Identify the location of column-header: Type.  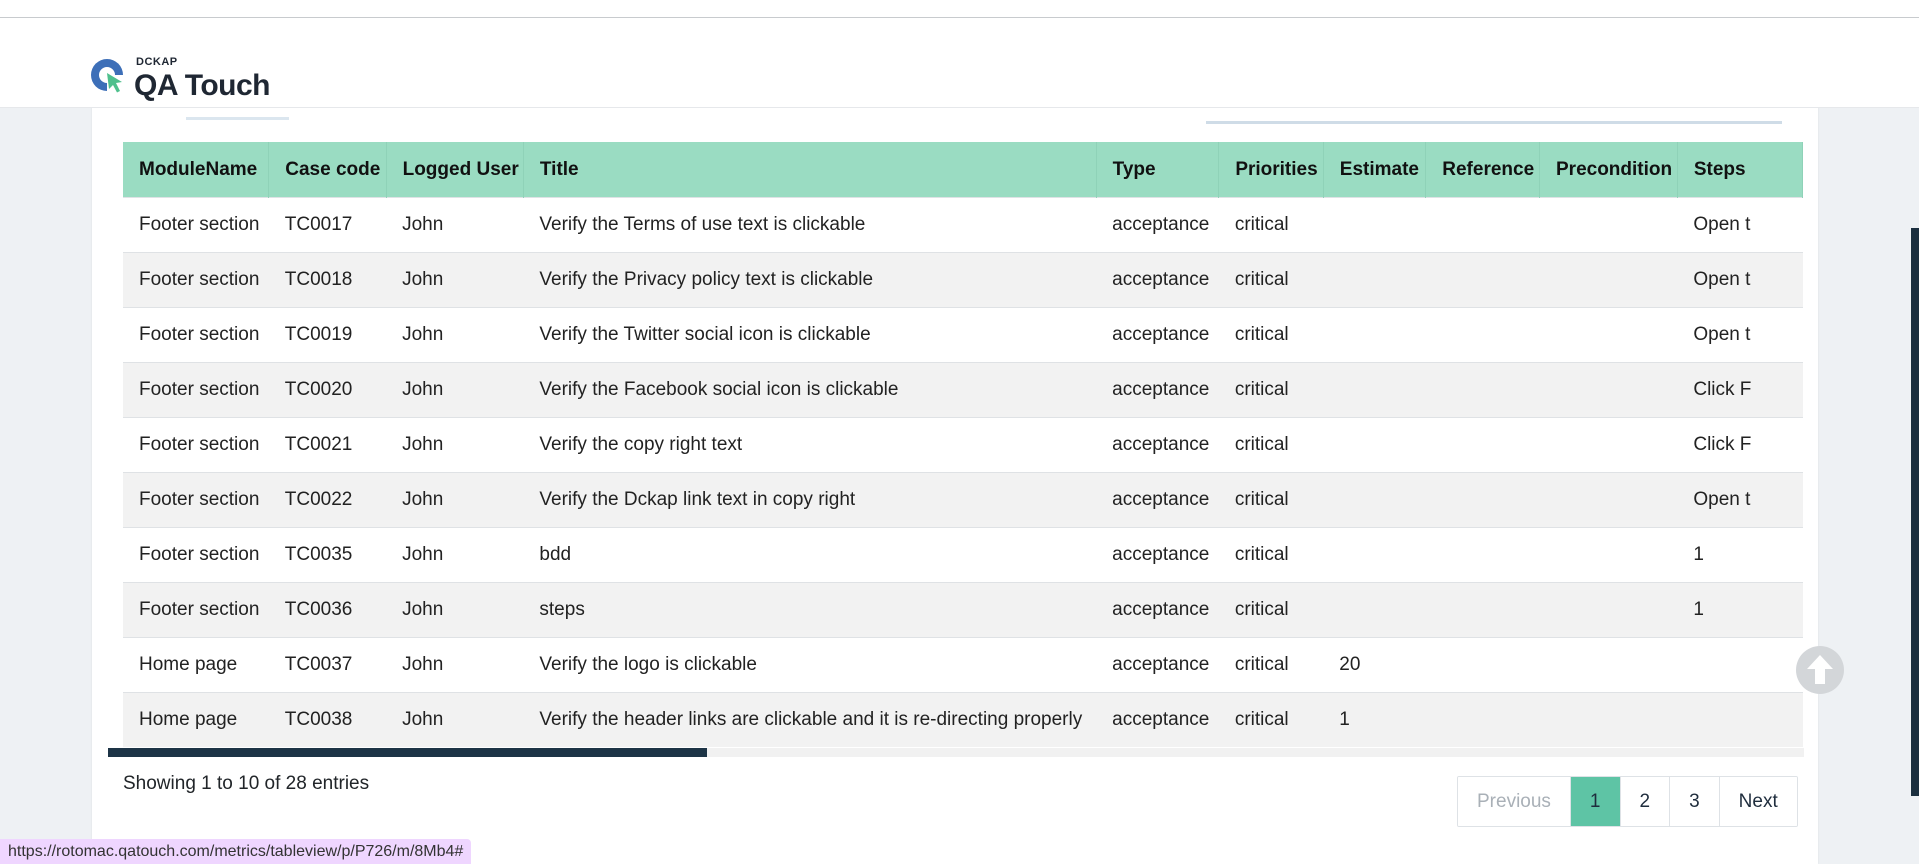
(1158, 170).